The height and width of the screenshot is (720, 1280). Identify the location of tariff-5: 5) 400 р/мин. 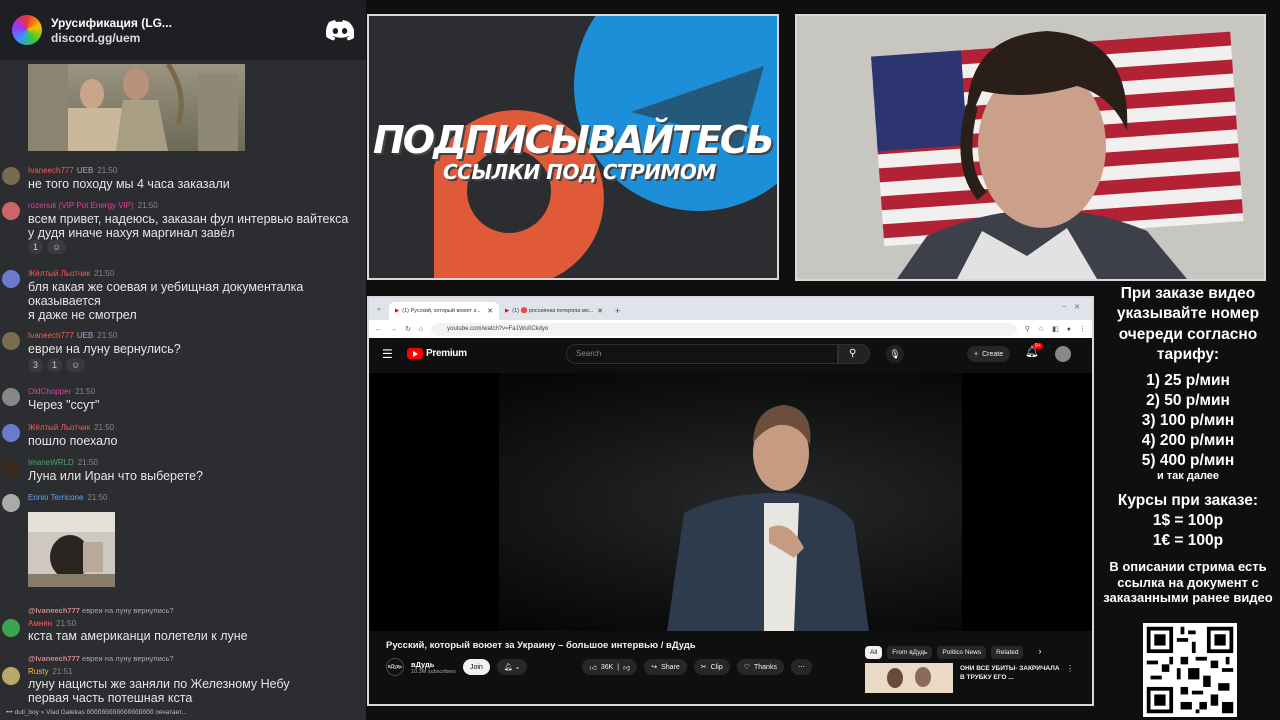
(1188, 460).